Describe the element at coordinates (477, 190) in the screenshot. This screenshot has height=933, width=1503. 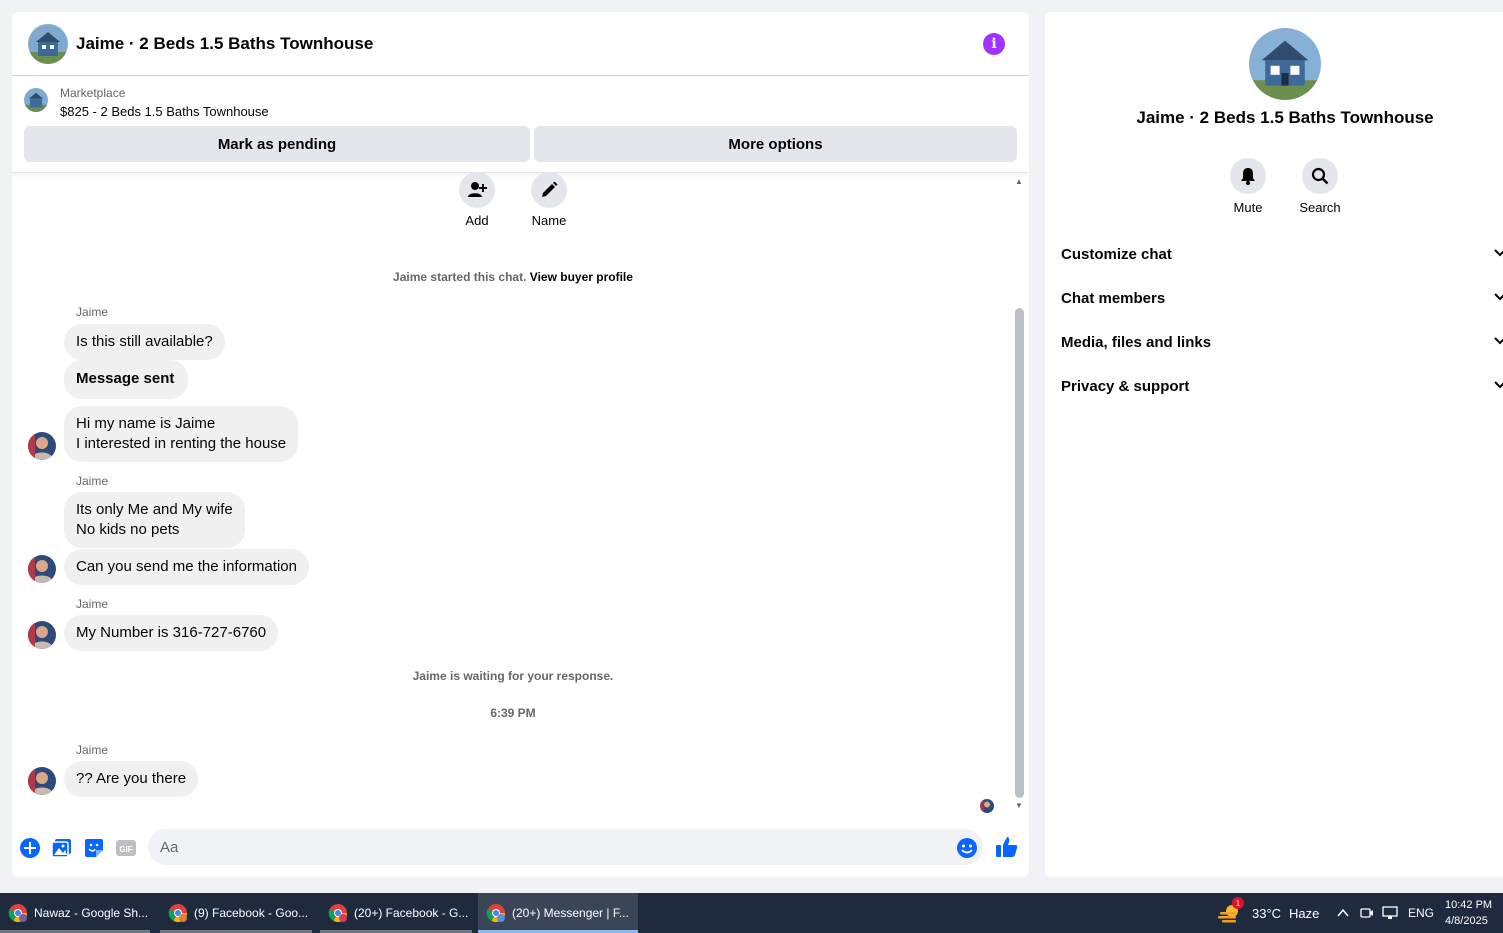
I see `add-person-icon` at that location.